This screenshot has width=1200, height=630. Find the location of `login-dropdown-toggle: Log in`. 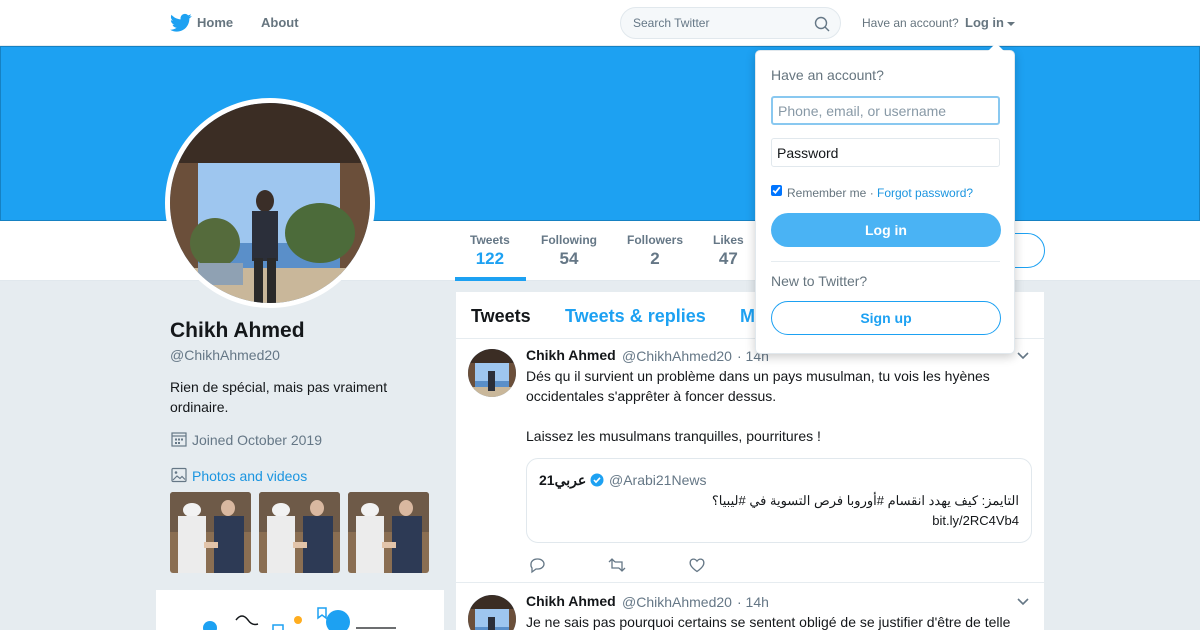

login-dropdown-toggle: Log in is located at coordinates (990, 22).